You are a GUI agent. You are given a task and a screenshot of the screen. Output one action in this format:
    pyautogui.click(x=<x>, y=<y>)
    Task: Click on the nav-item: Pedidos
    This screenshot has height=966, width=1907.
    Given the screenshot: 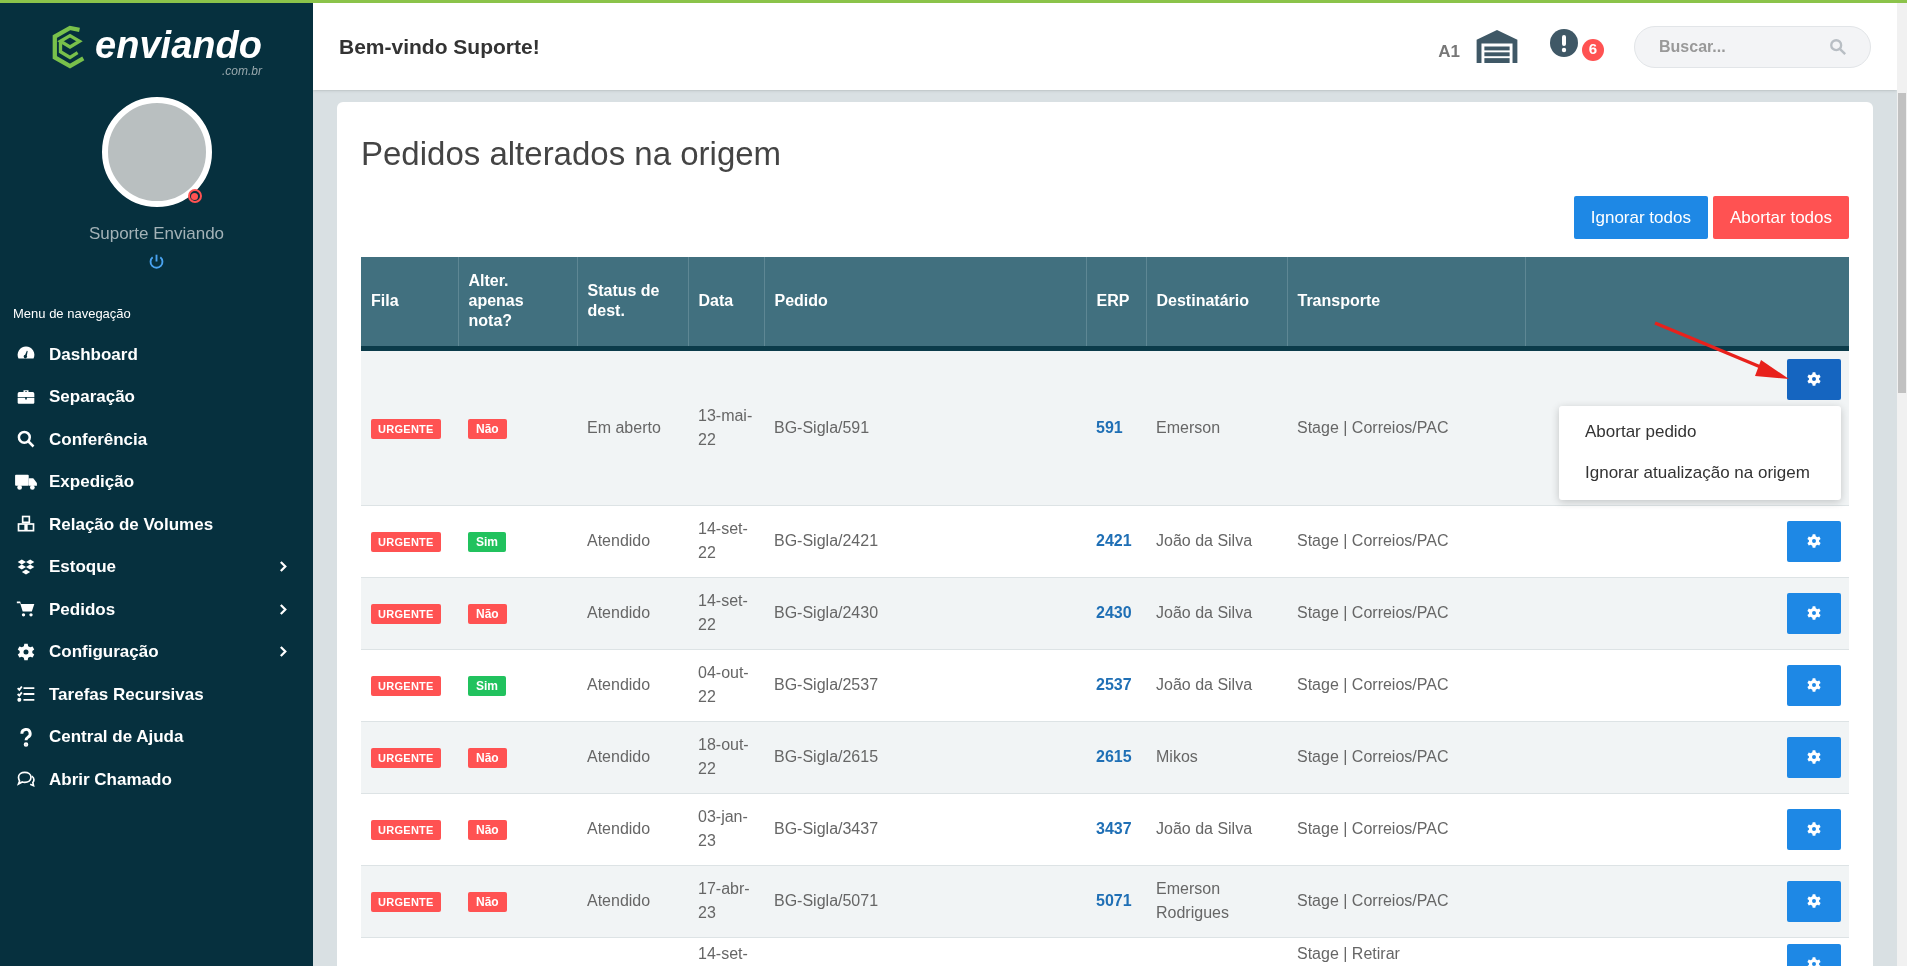 What is the action you would take?
    pyautogui.click(x=156, y=609)
    